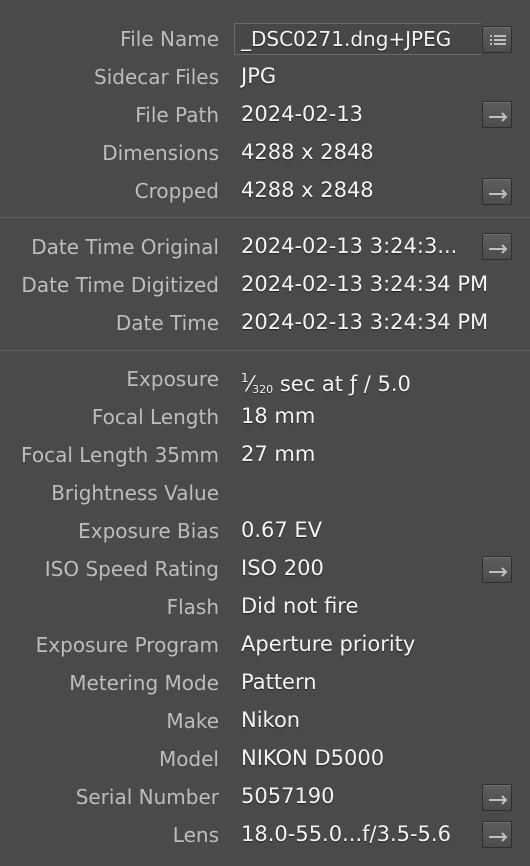 The height and width of the screenshot is (866, 530). I want to click on rename-button, so click(497, 39).